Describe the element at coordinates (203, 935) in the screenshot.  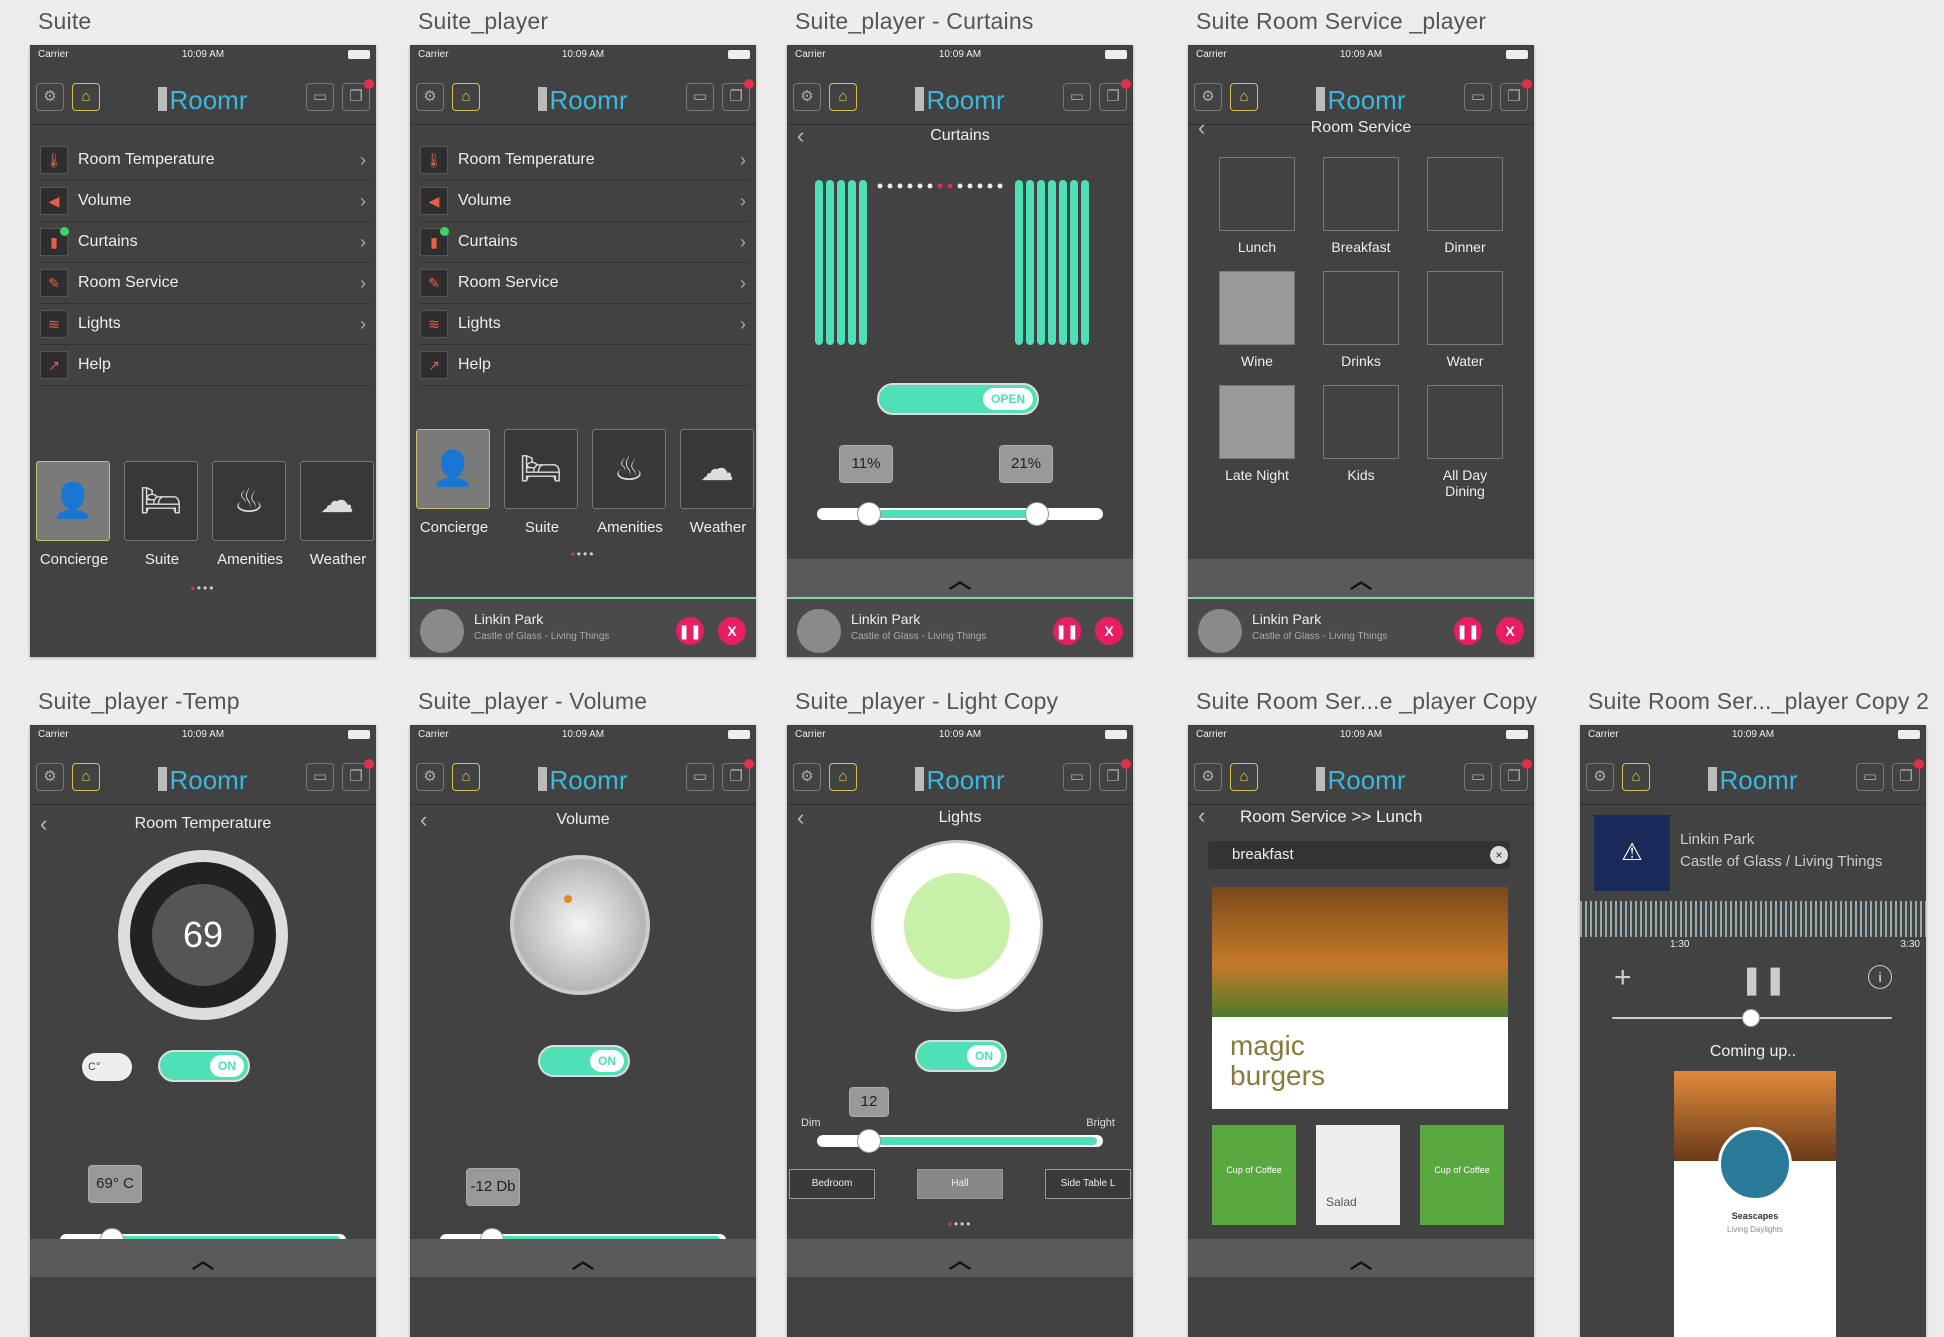
I see `thermostat-dial: 69` at that location.